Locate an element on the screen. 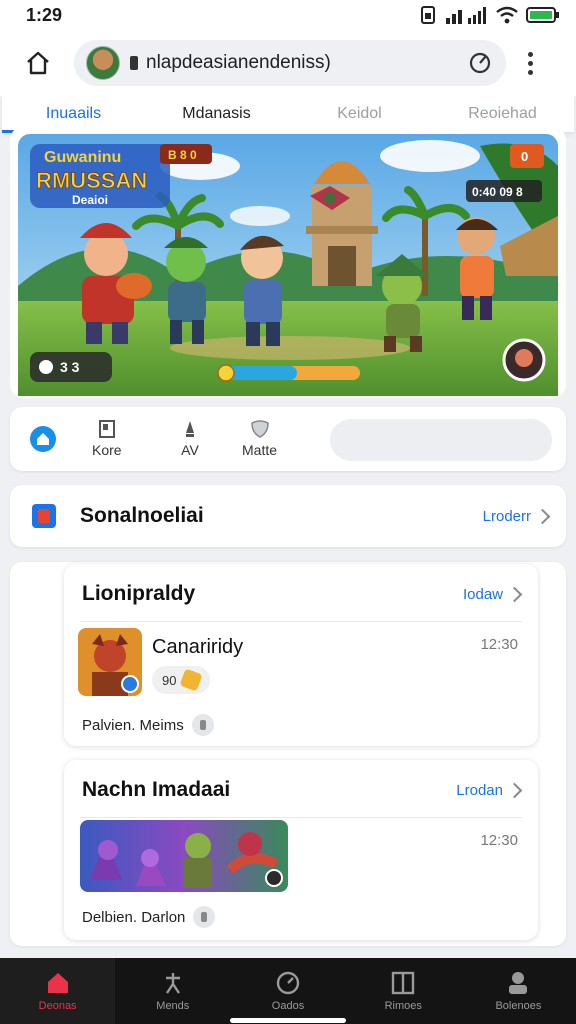 The width and height of the screenshot is (576, 1024). figure-icon is located at coordinates (172, 983).